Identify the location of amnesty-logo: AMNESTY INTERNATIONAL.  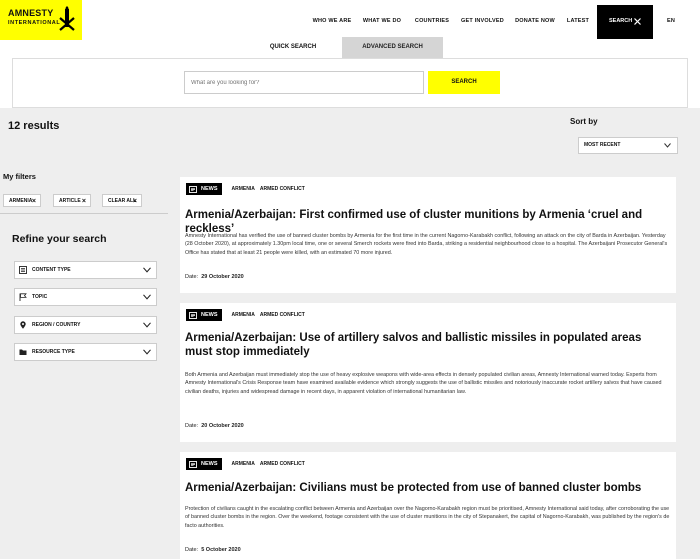
(41, 20).